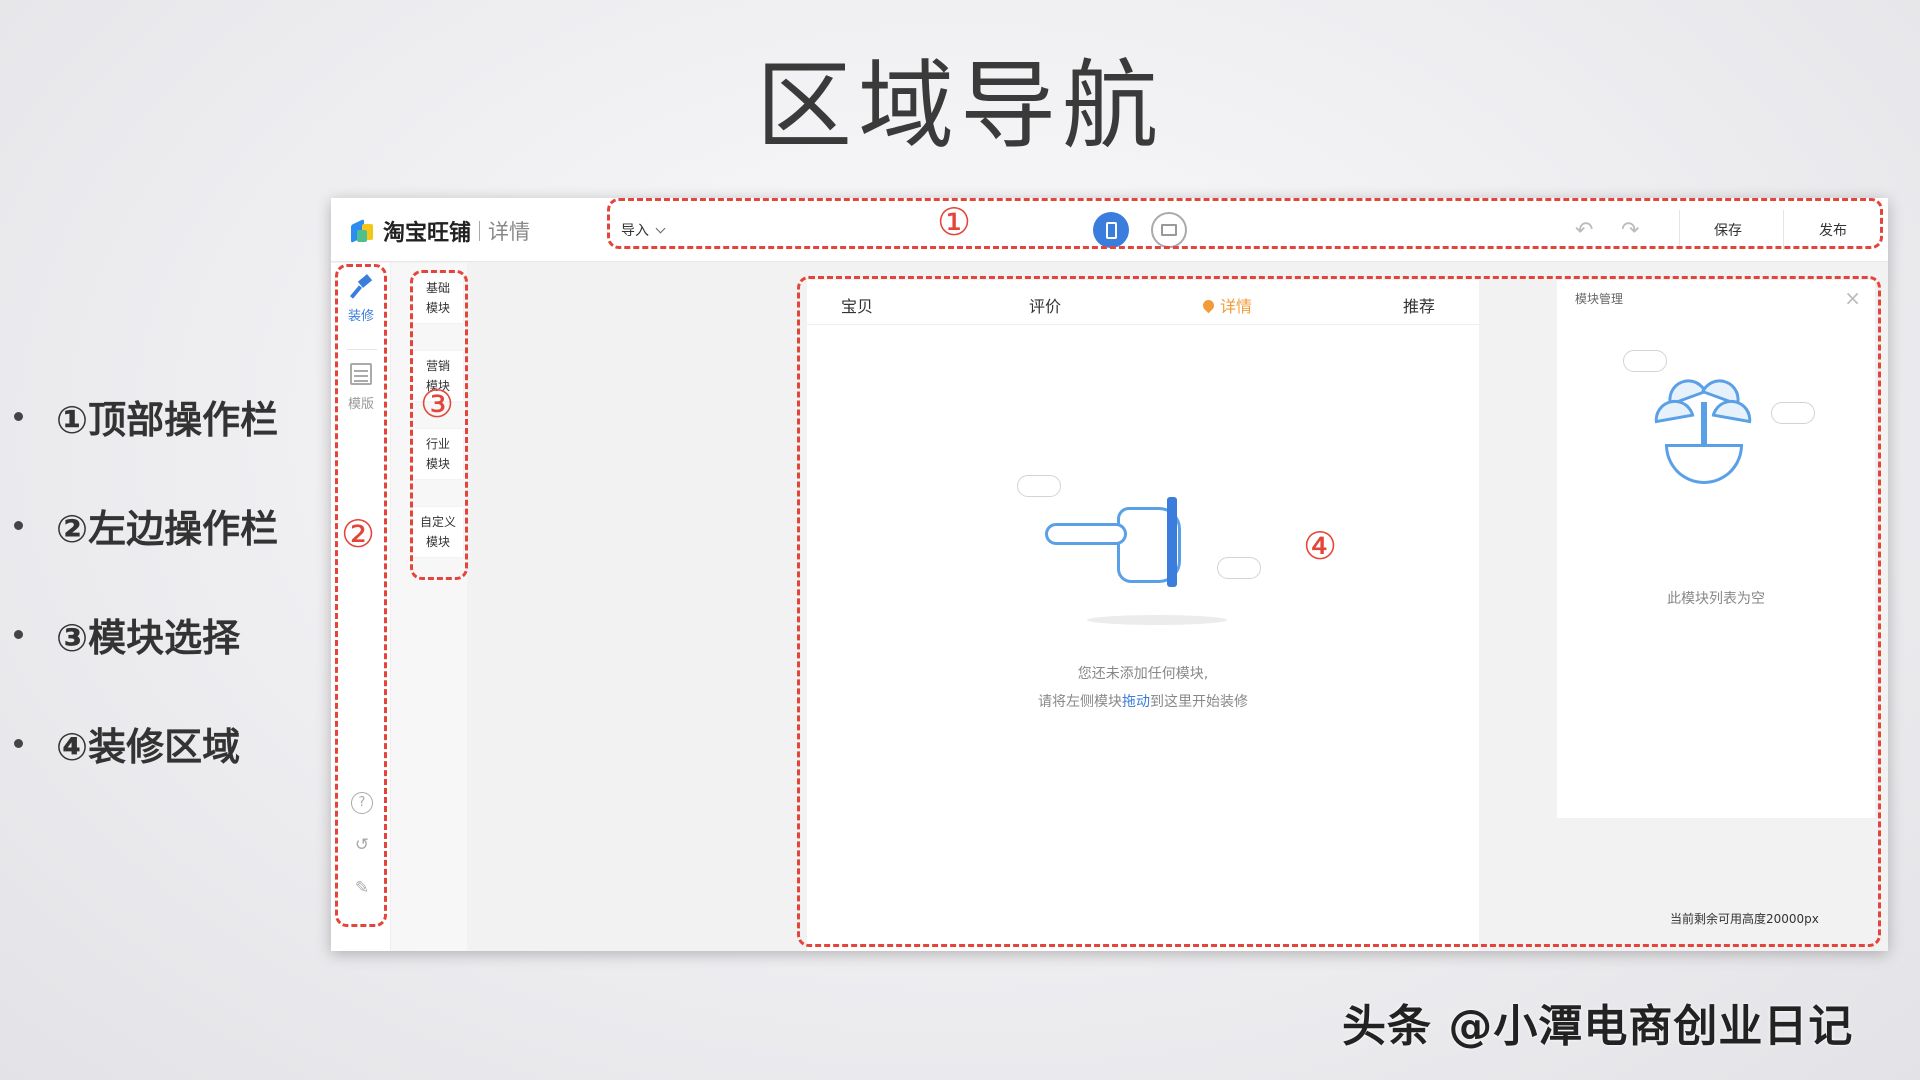  Describe the element at coordinates (427, 233) in the screenshot. I see `logo-text: 淘宝旺铺` at that location.